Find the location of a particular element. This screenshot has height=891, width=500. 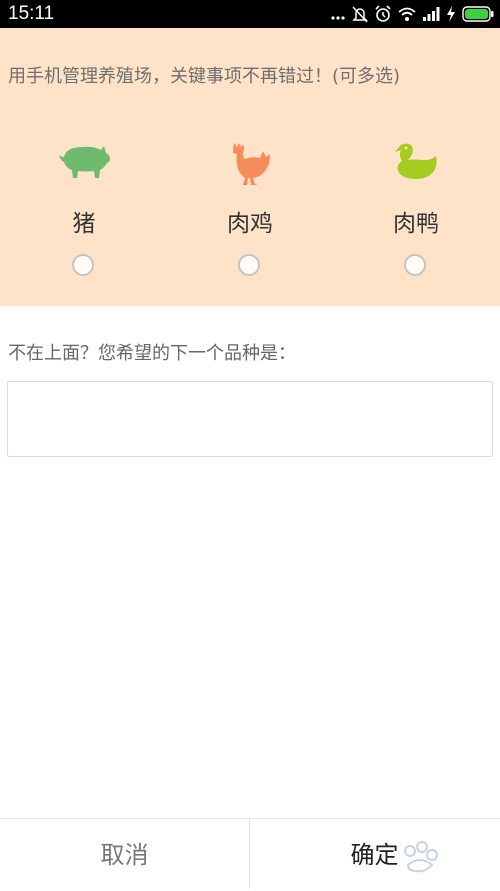

pig-radio is located at coordinates (83, 265).